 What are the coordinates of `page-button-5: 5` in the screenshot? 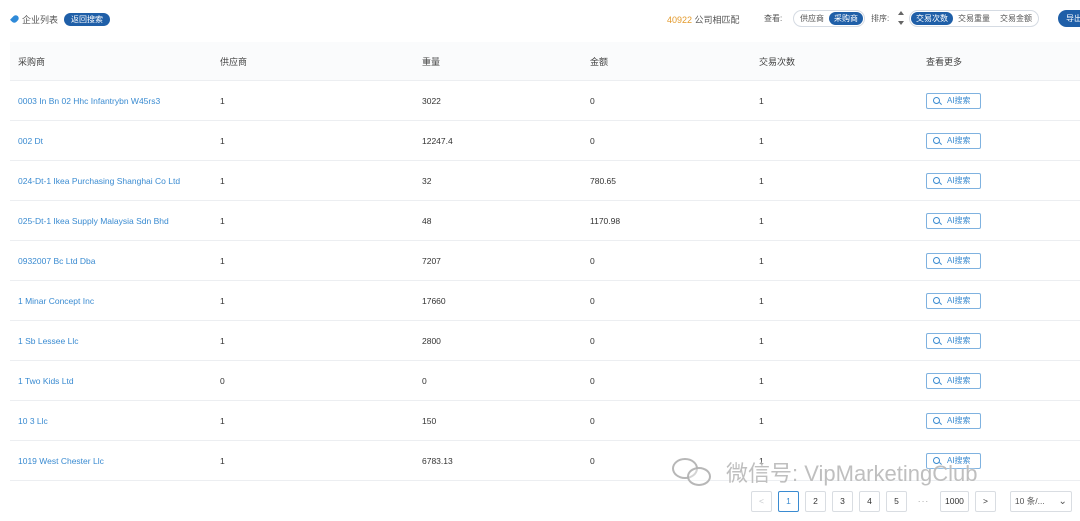 It's located at (896, 501).